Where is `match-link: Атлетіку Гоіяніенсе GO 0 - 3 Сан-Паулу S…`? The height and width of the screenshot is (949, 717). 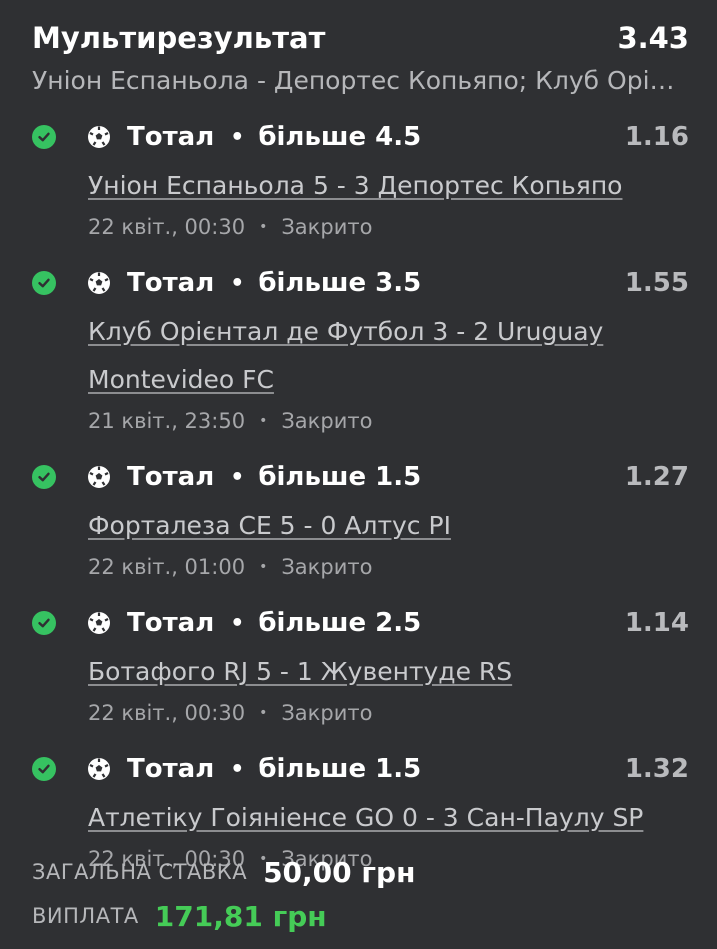 match-link: Атлетіку Гоіяніенсе GO 0 - 3 Сан-Паулу S… is located at coordinates (368, 818).